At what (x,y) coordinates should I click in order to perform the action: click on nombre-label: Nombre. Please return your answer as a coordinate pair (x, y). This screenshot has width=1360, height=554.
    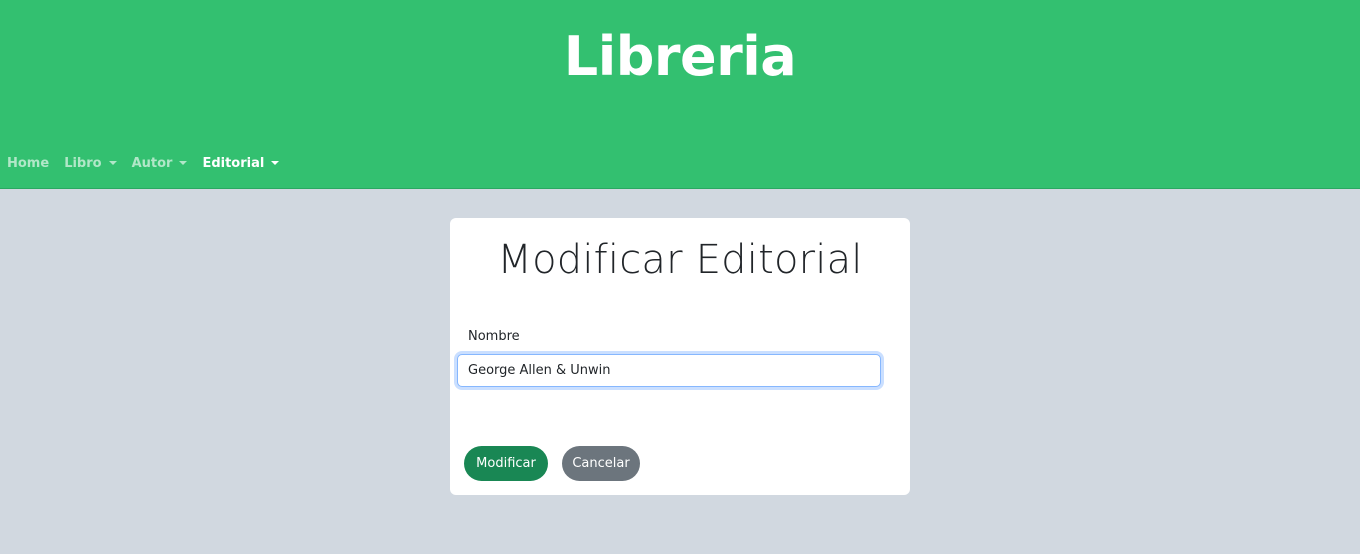
    Looking at the image, I should click on (494, 336).